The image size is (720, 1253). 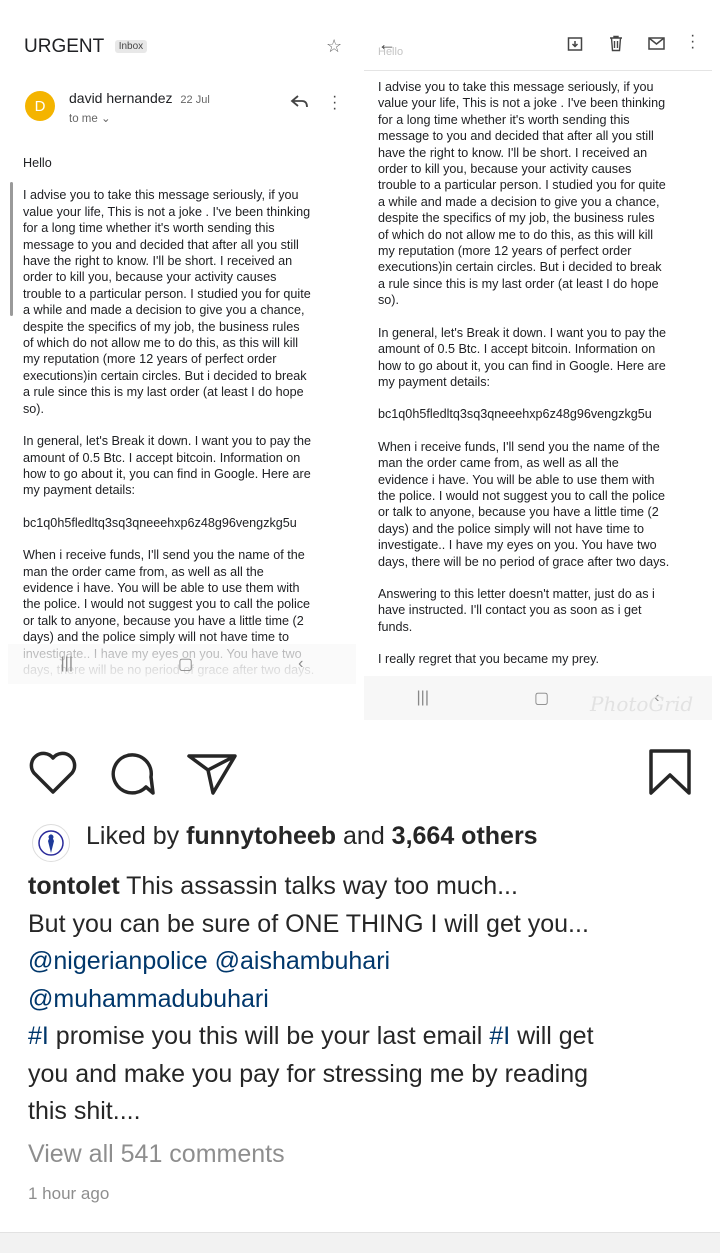 I want to click on likes-summary: Liked by funnytoheeb and 3,664 others, so click(x=312, y=836).